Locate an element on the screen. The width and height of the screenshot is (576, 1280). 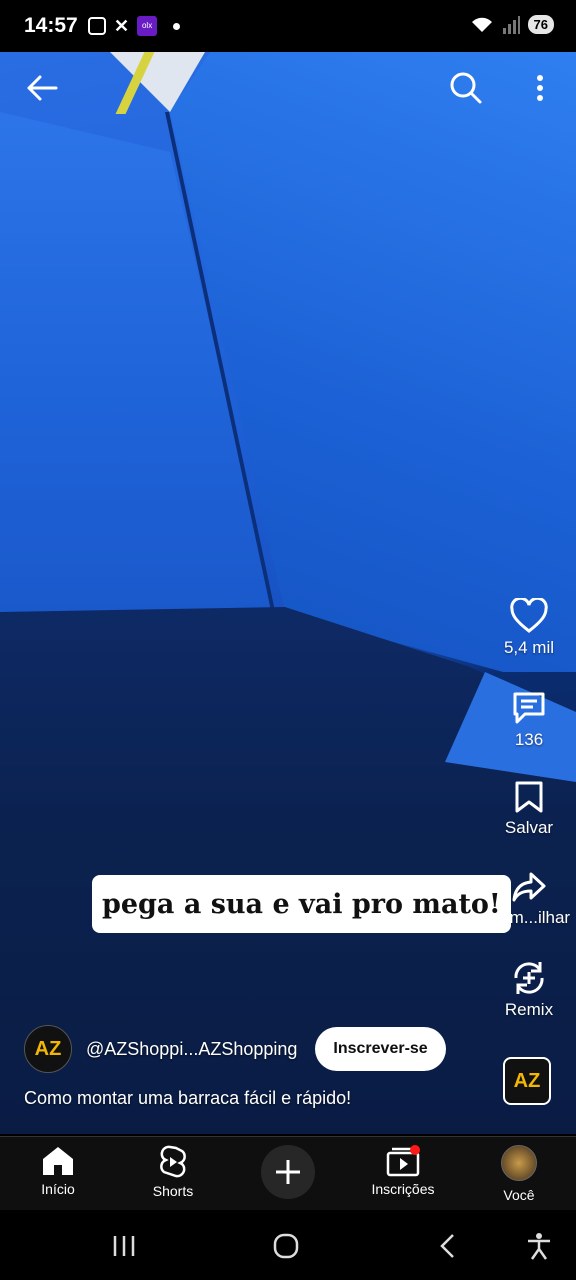
like-button: 5,4 mil is located at coordinates (527, 628).